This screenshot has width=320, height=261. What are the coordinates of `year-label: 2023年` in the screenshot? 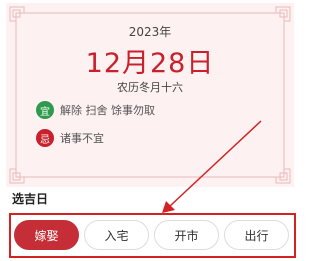 It's located at (150, 32).